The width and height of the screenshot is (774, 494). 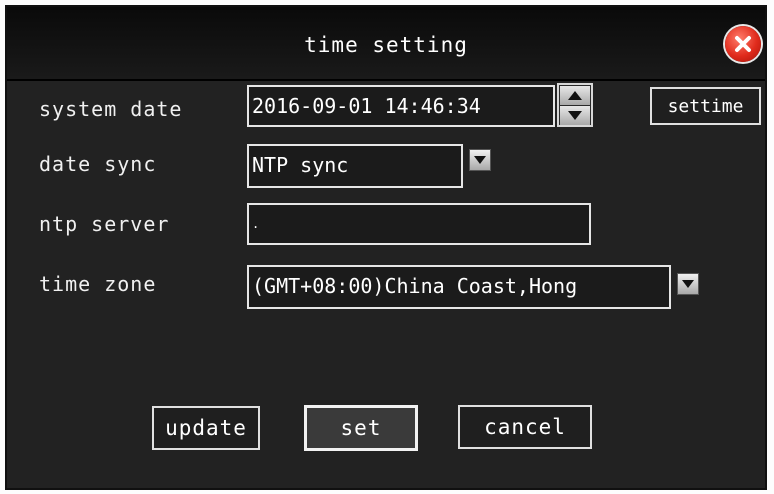 I want to click on system-date-field: 2016-09-01 14:46:34, so click(x=401, y=106).